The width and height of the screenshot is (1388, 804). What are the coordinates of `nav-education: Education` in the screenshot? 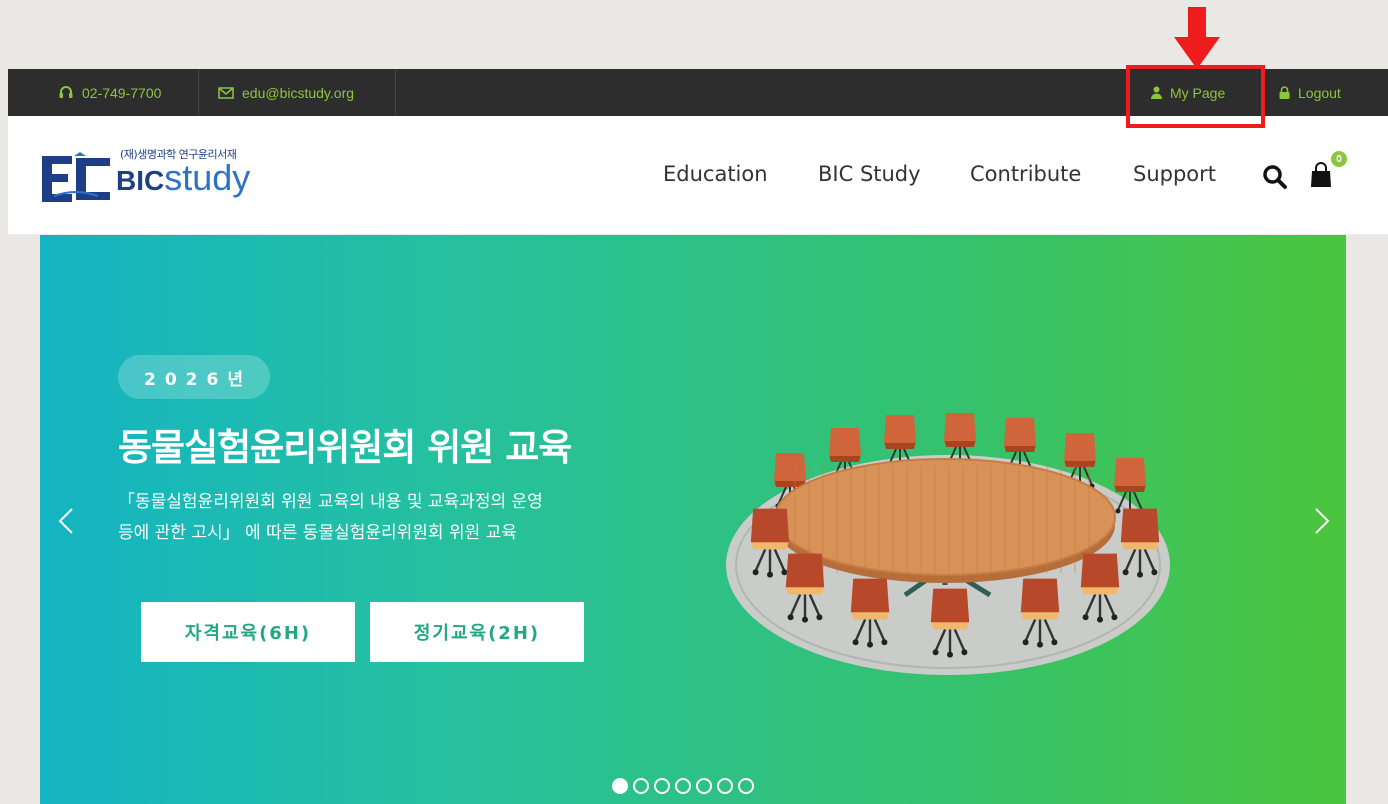 It's located at (715, 174).